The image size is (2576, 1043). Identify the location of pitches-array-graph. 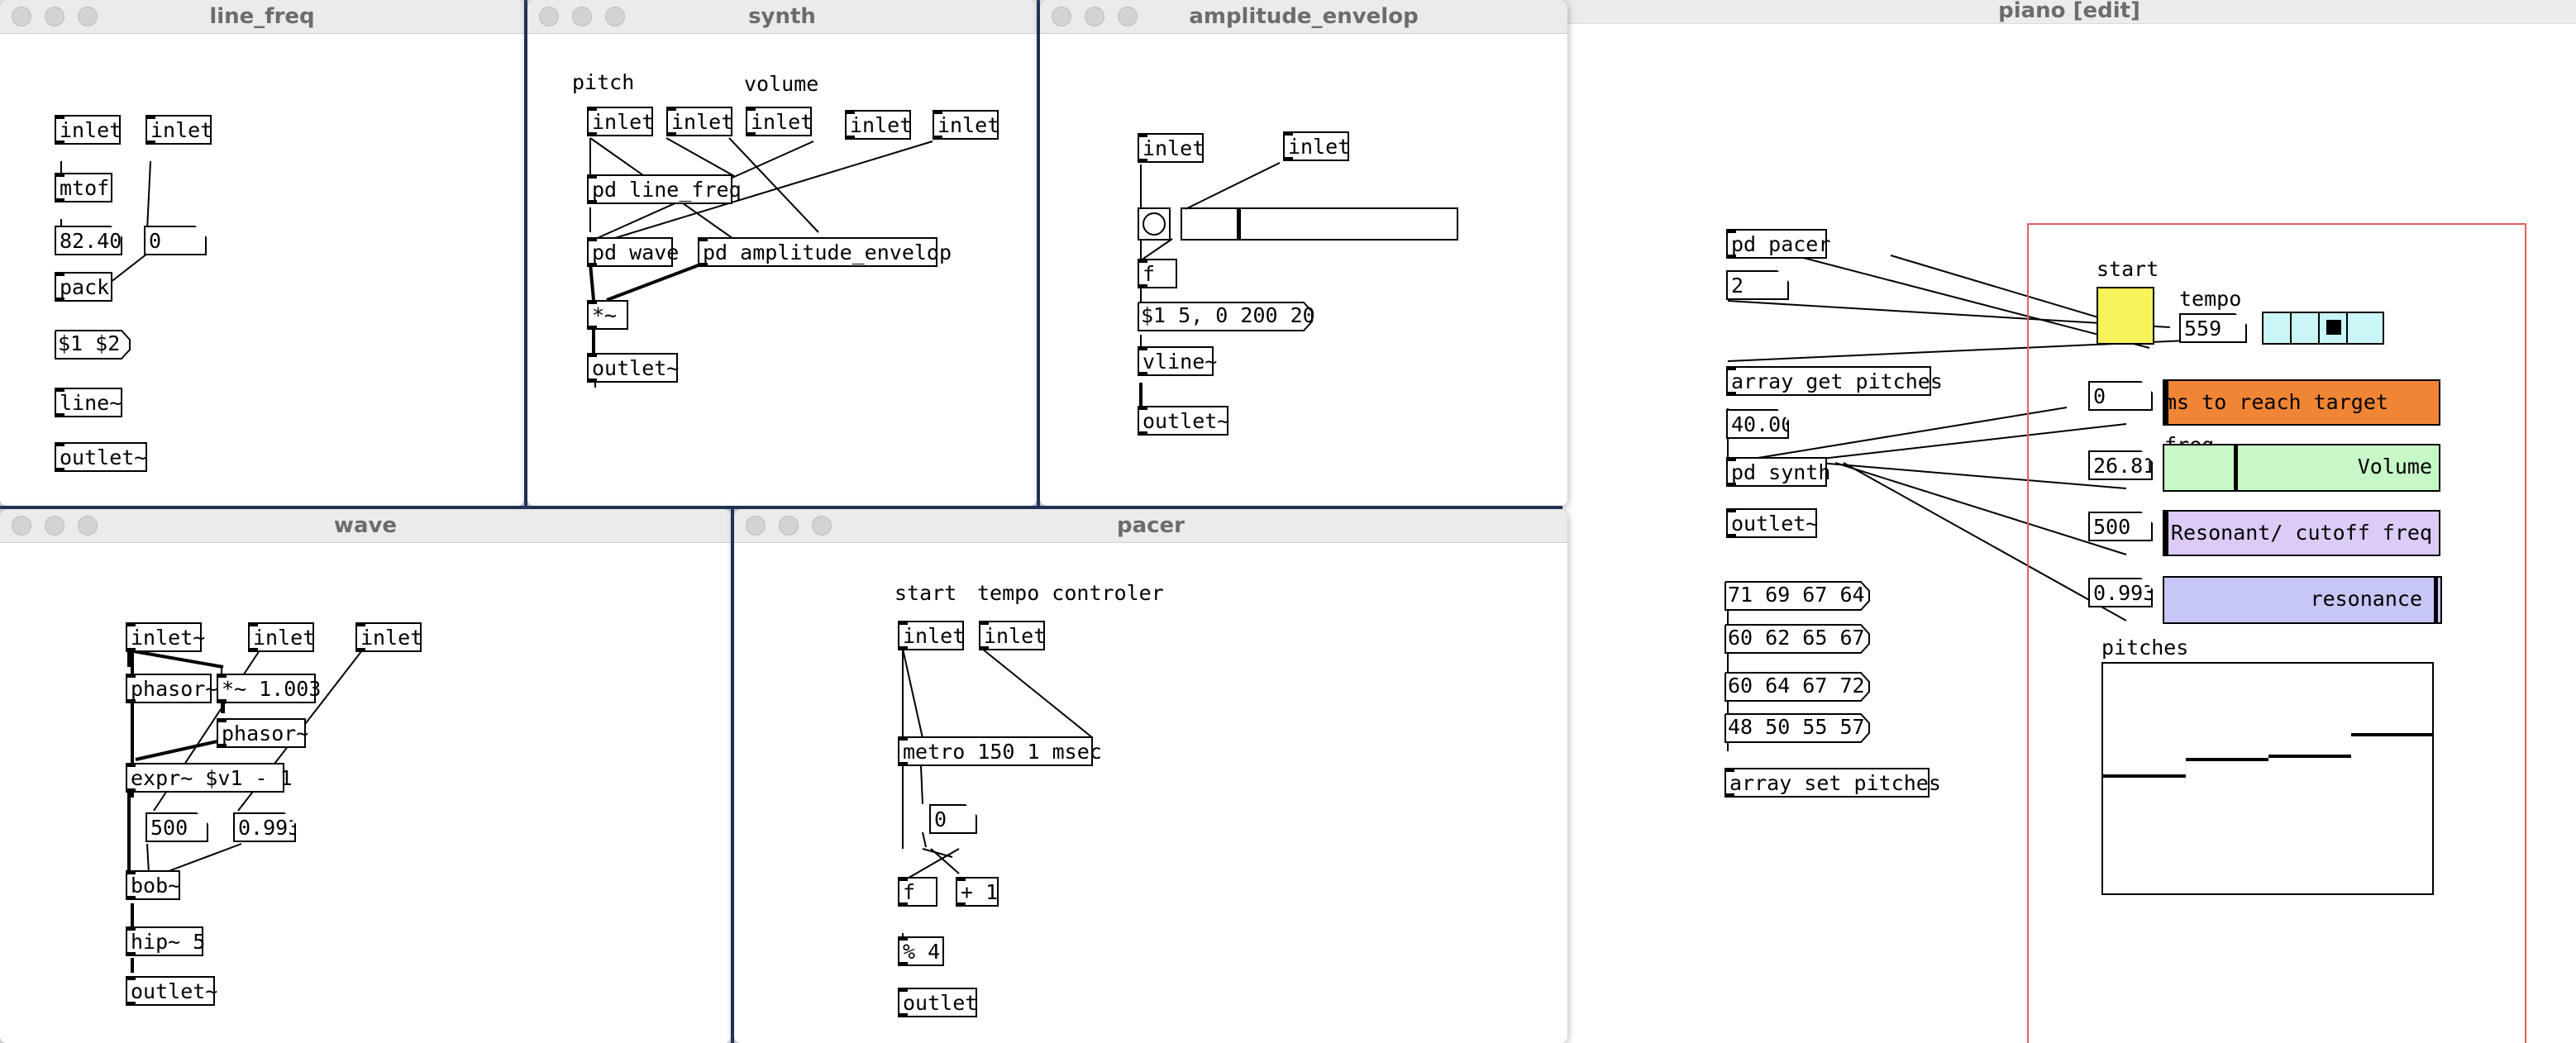
(2267, 779).